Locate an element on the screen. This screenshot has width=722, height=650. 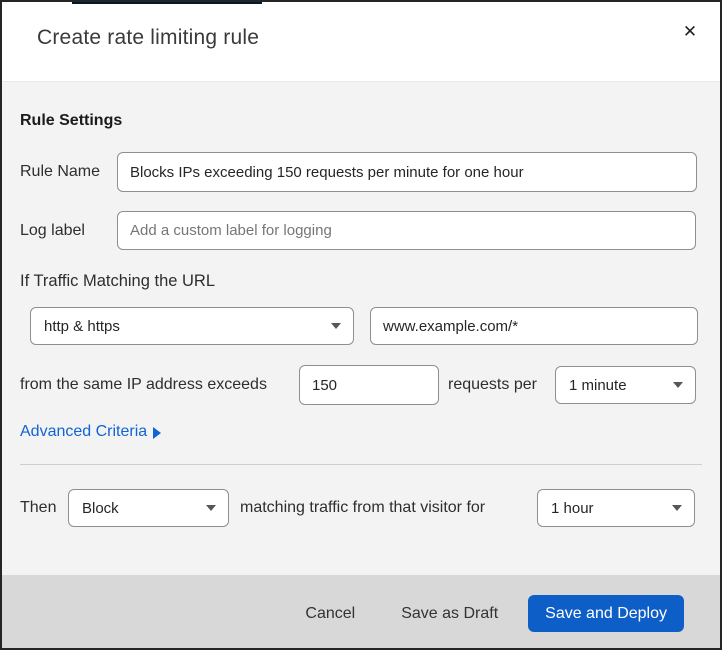
close-icon: ✕ is located at coordinates (690, 32).